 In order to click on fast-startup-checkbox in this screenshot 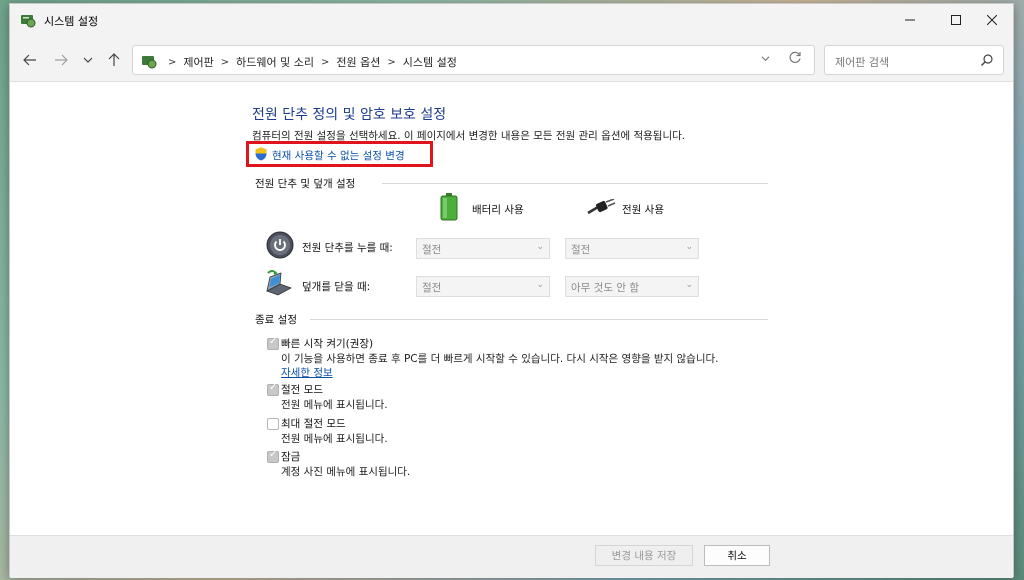, I will do `click(273, 343)`.